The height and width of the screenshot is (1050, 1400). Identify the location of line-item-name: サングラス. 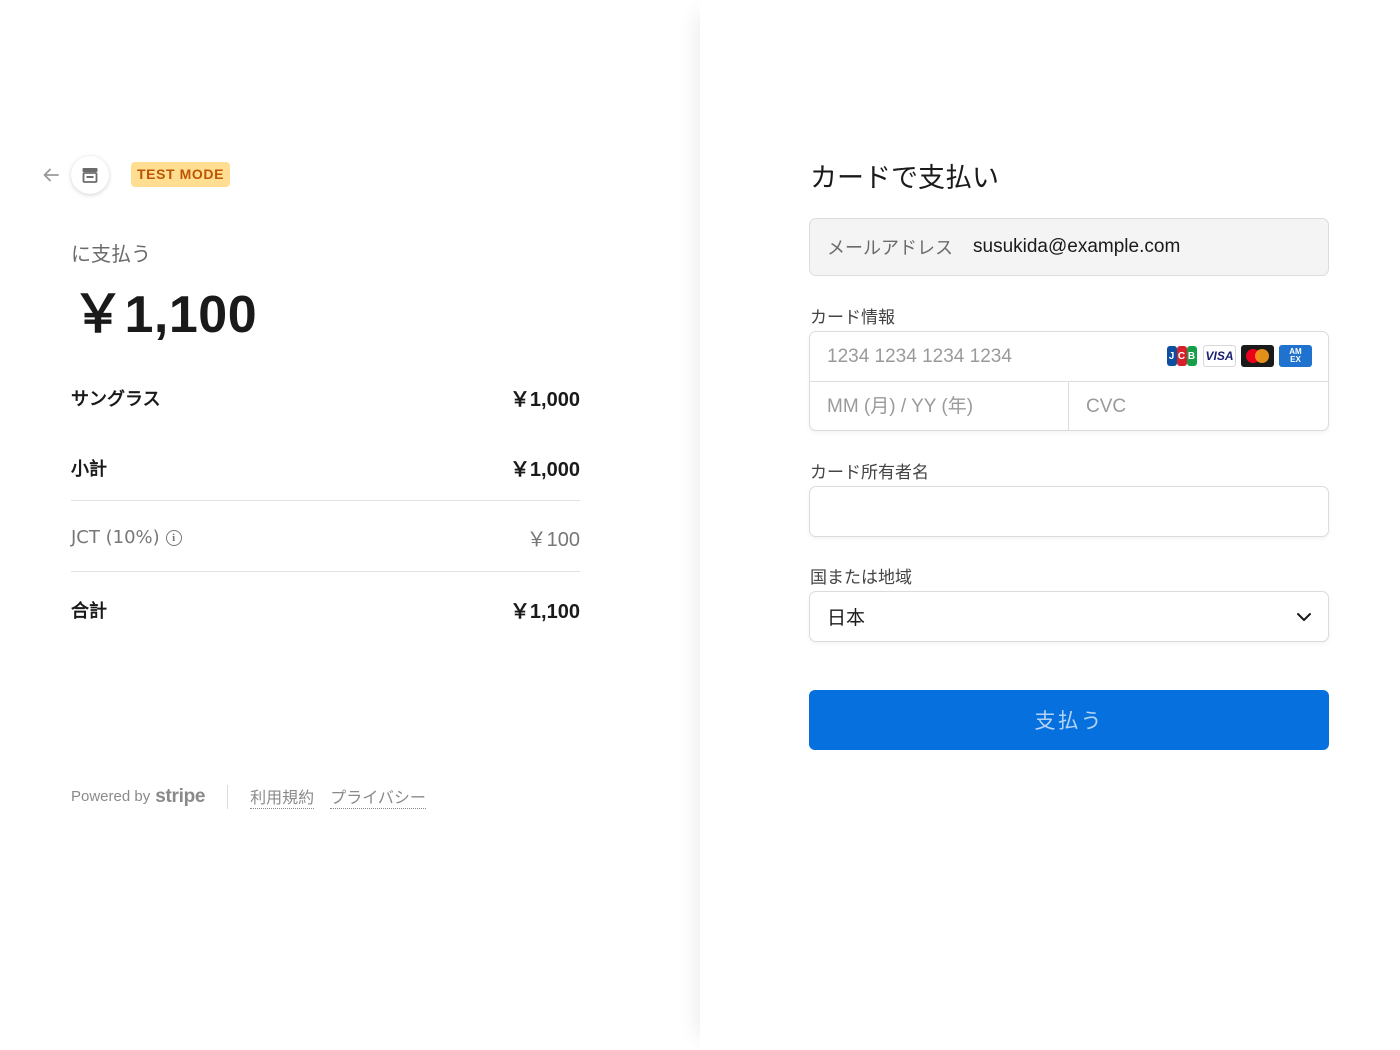
(116, 399).